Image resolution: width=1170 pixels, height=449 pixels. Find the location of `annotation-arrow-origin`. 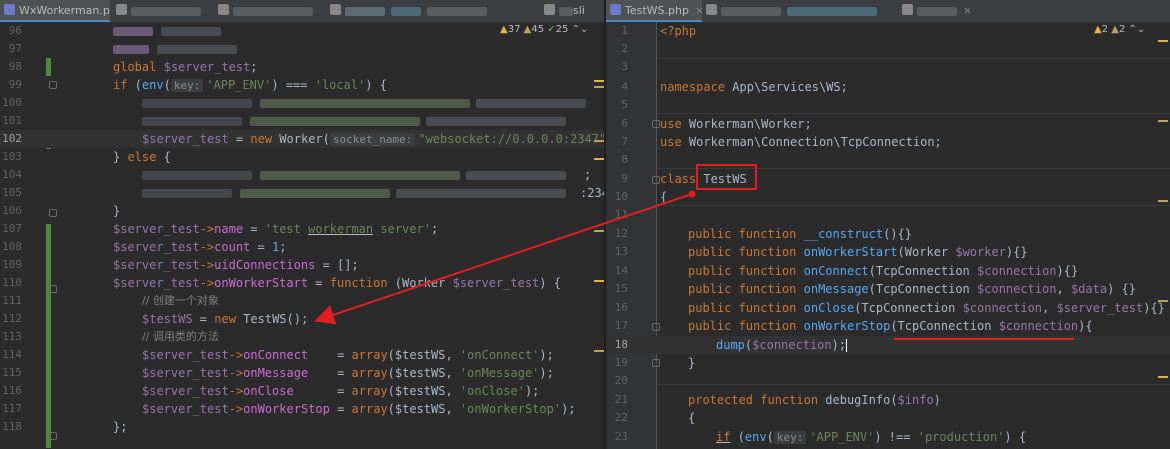

annotation-arrow-origin is located at coordinates (692, 194).